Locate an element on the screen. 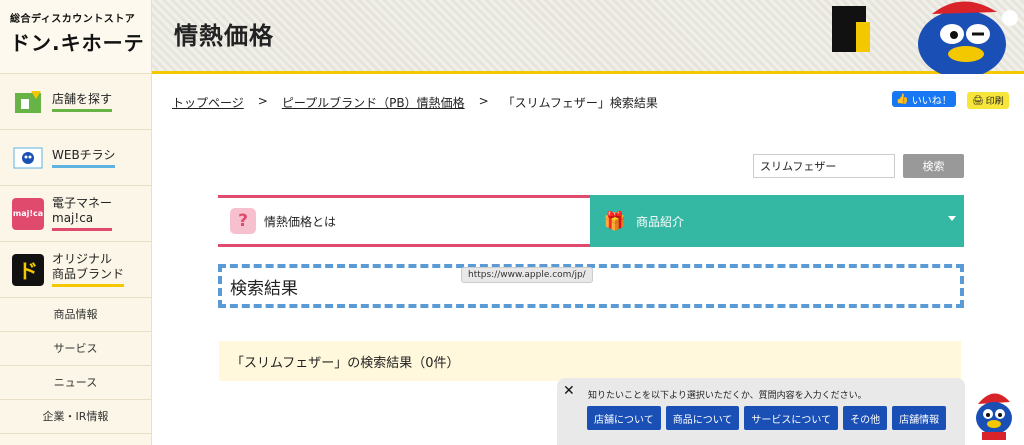 The width and height of the screenshot is (1024, 445). url-tooltip: https://www.apple.com/jp/ is located at coordinates (527, 275).